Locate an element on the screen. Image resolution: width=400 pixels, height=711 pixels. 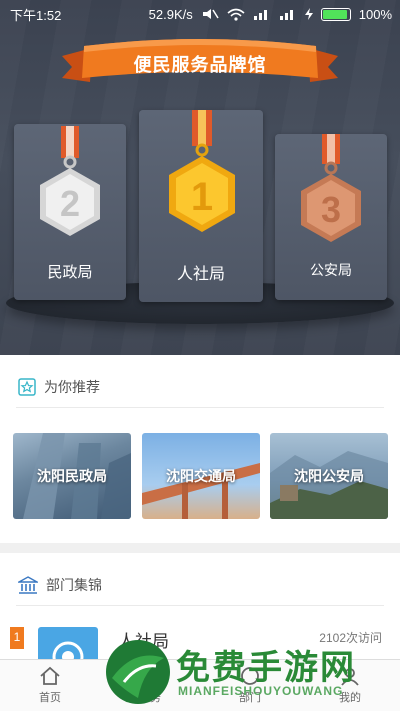
podium-card-rank-1: 1 人社局 is located at coordinates (201, 206).